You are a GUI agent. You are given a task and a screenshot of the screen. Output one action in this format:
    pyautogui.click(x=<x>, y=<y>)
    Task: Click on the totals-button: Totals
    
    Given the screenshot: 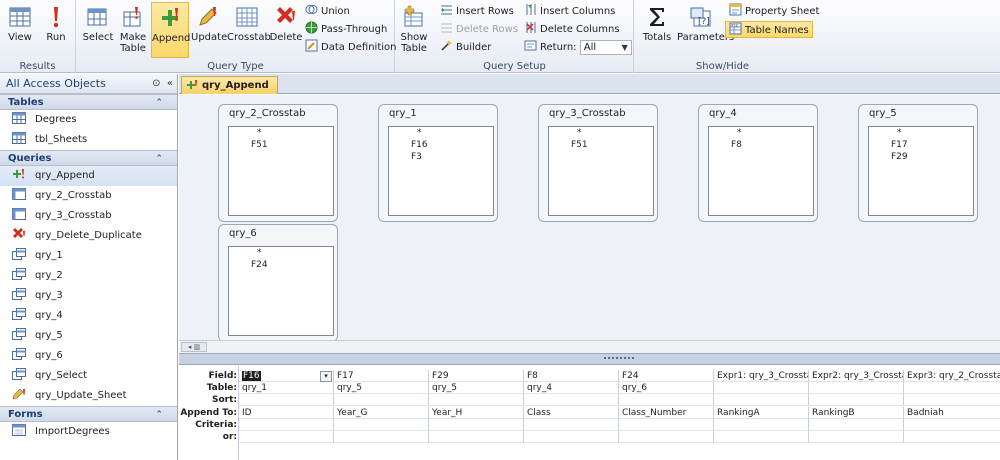 What is the action you would take?
    pyautogui.click(x=657, y=30)
    